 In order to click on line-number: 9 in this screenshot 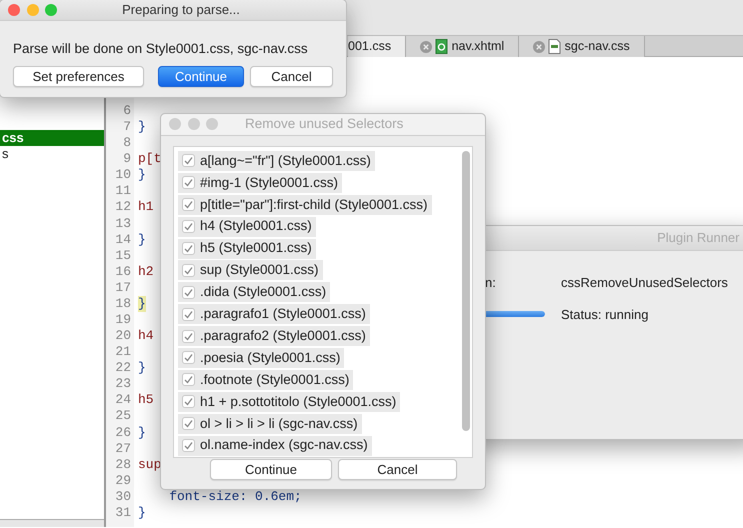, I will do `click(126, 159)`.